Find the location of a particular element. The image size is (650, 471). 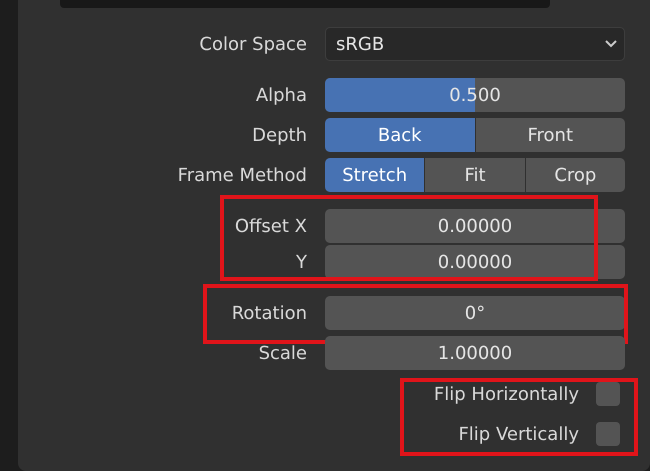

checkbox-label: Flip Horizontally is located at coordinates (506, 394).